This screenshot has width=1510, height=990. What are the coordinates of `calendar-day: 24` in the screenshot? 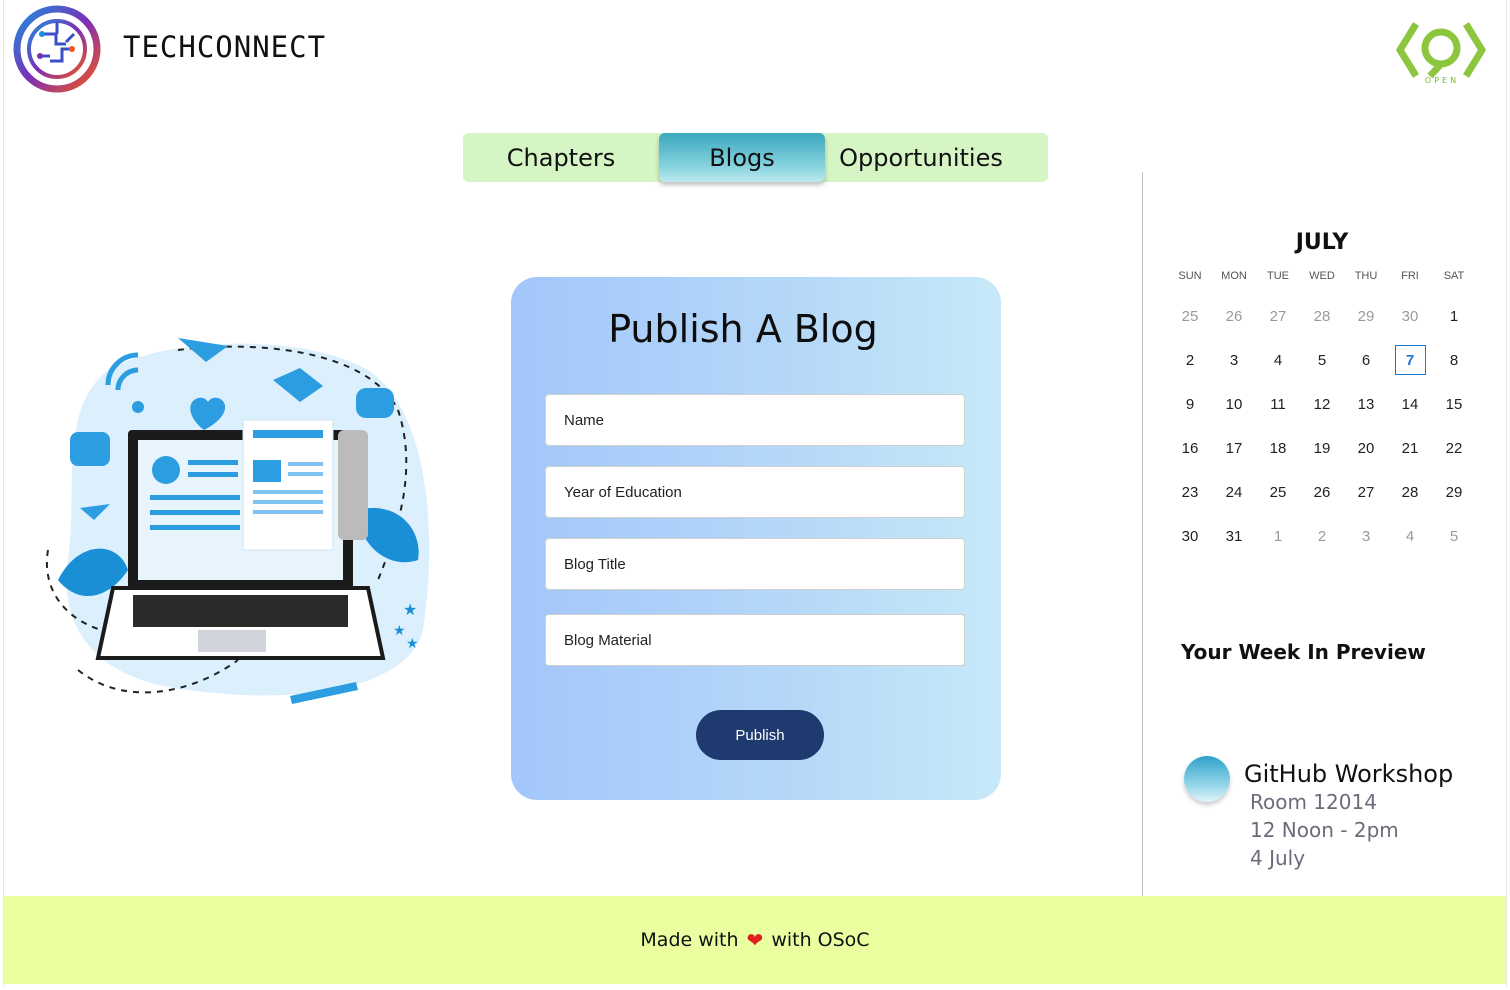 It's located at (1234, 492).